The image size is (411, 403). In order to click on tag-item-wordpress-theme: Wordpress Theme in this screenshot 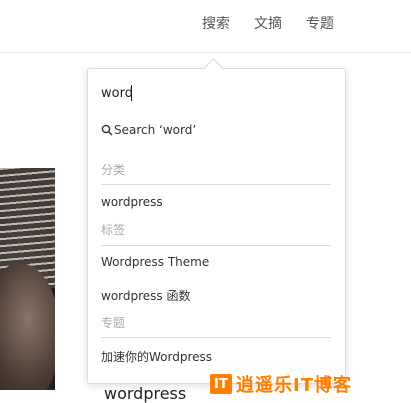, I will do `click(155, 262)`.